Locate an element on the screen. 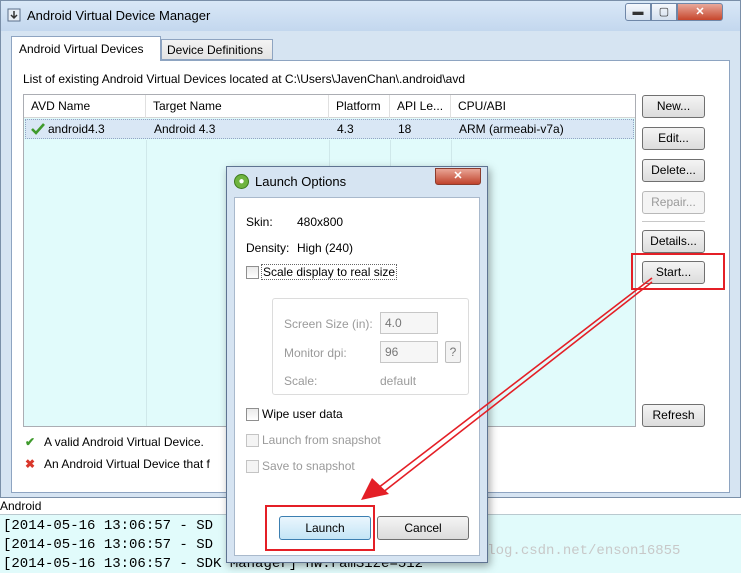 This screenshot has height=573, width=741. save-to-snapshot-checkbox is located at coordinates (252, 466).